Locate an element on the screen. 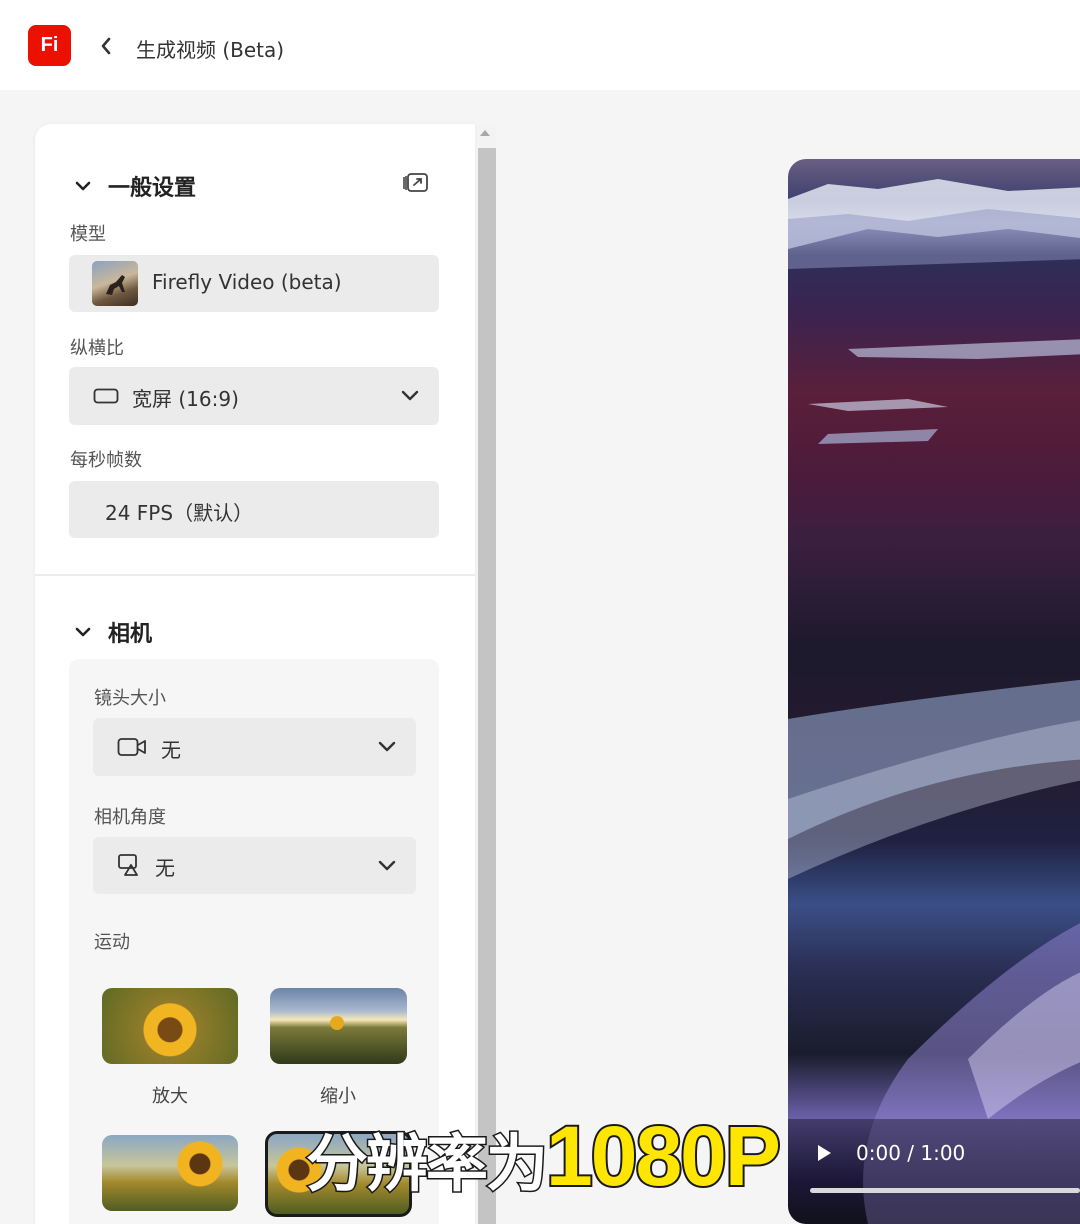 Image resolution: width=1080 pixels, height=1224 pixels. fps-label: 每秒帧数 is located at coordinates (106, 460).